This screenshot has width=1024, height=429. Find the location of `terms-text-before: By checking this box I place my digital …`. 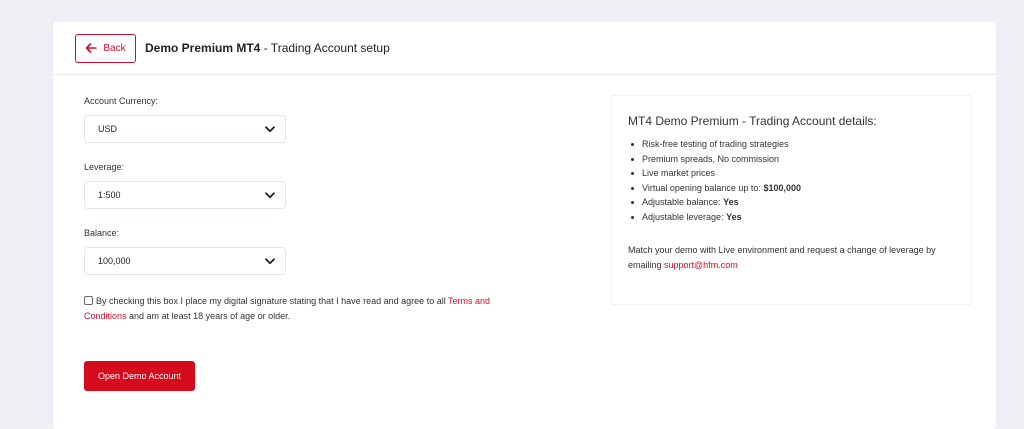

terms-text-before: By checking this box I place my digital … is located at coordinates (272, 301).